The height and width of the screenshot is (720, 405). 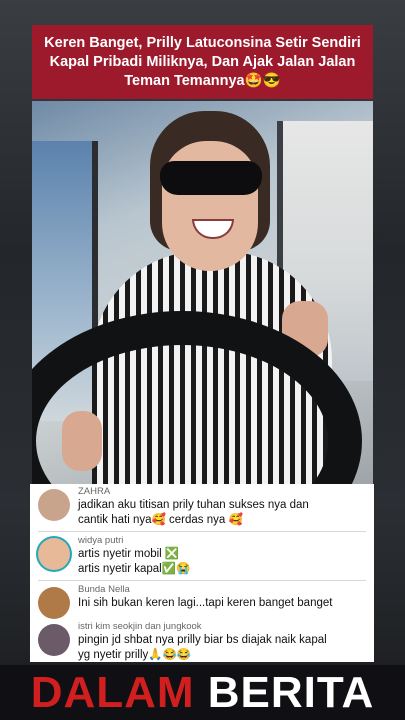 I want to click on comment-username: Bunda Nella, so click(x=104, y=589).